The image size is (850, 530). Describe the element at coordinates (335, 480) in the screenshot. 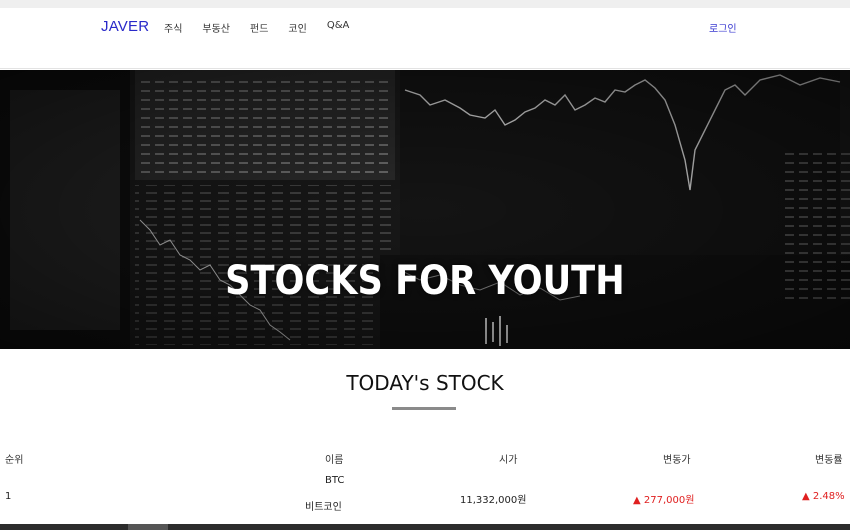

I see `row-code: BTC` at that location.